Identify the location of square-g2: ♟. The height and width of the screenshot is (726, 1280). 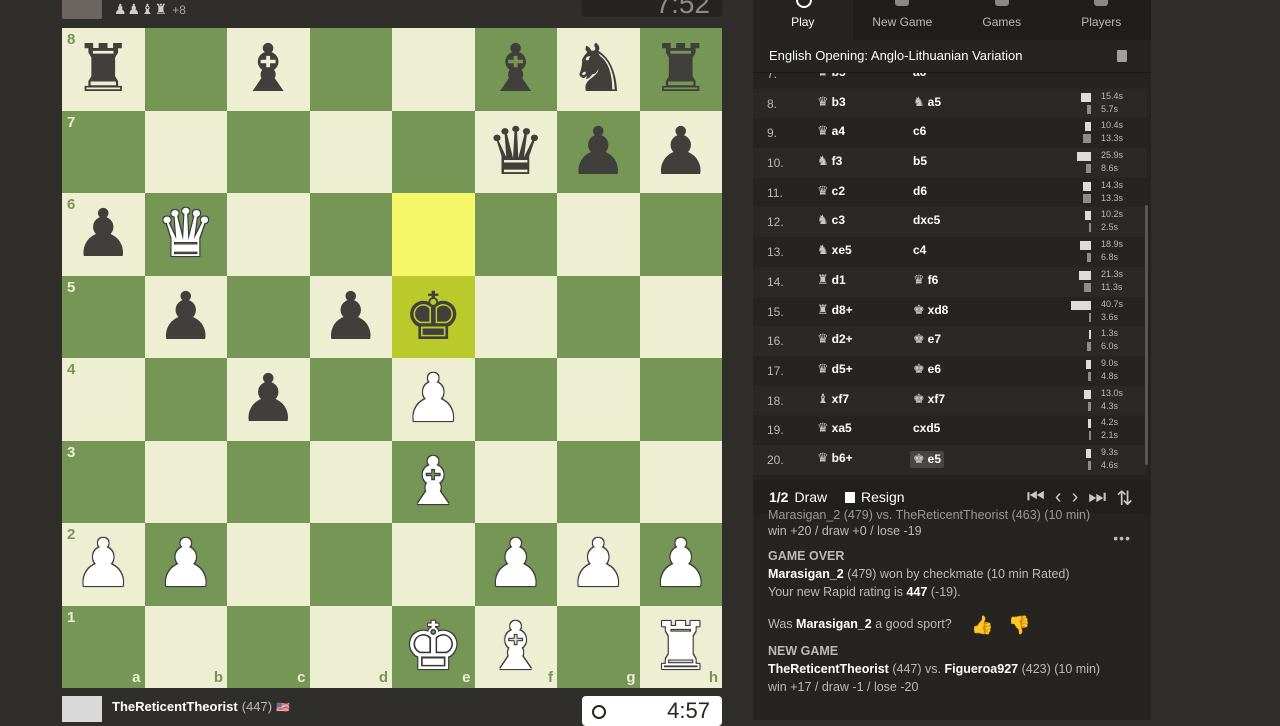
(598, 564).